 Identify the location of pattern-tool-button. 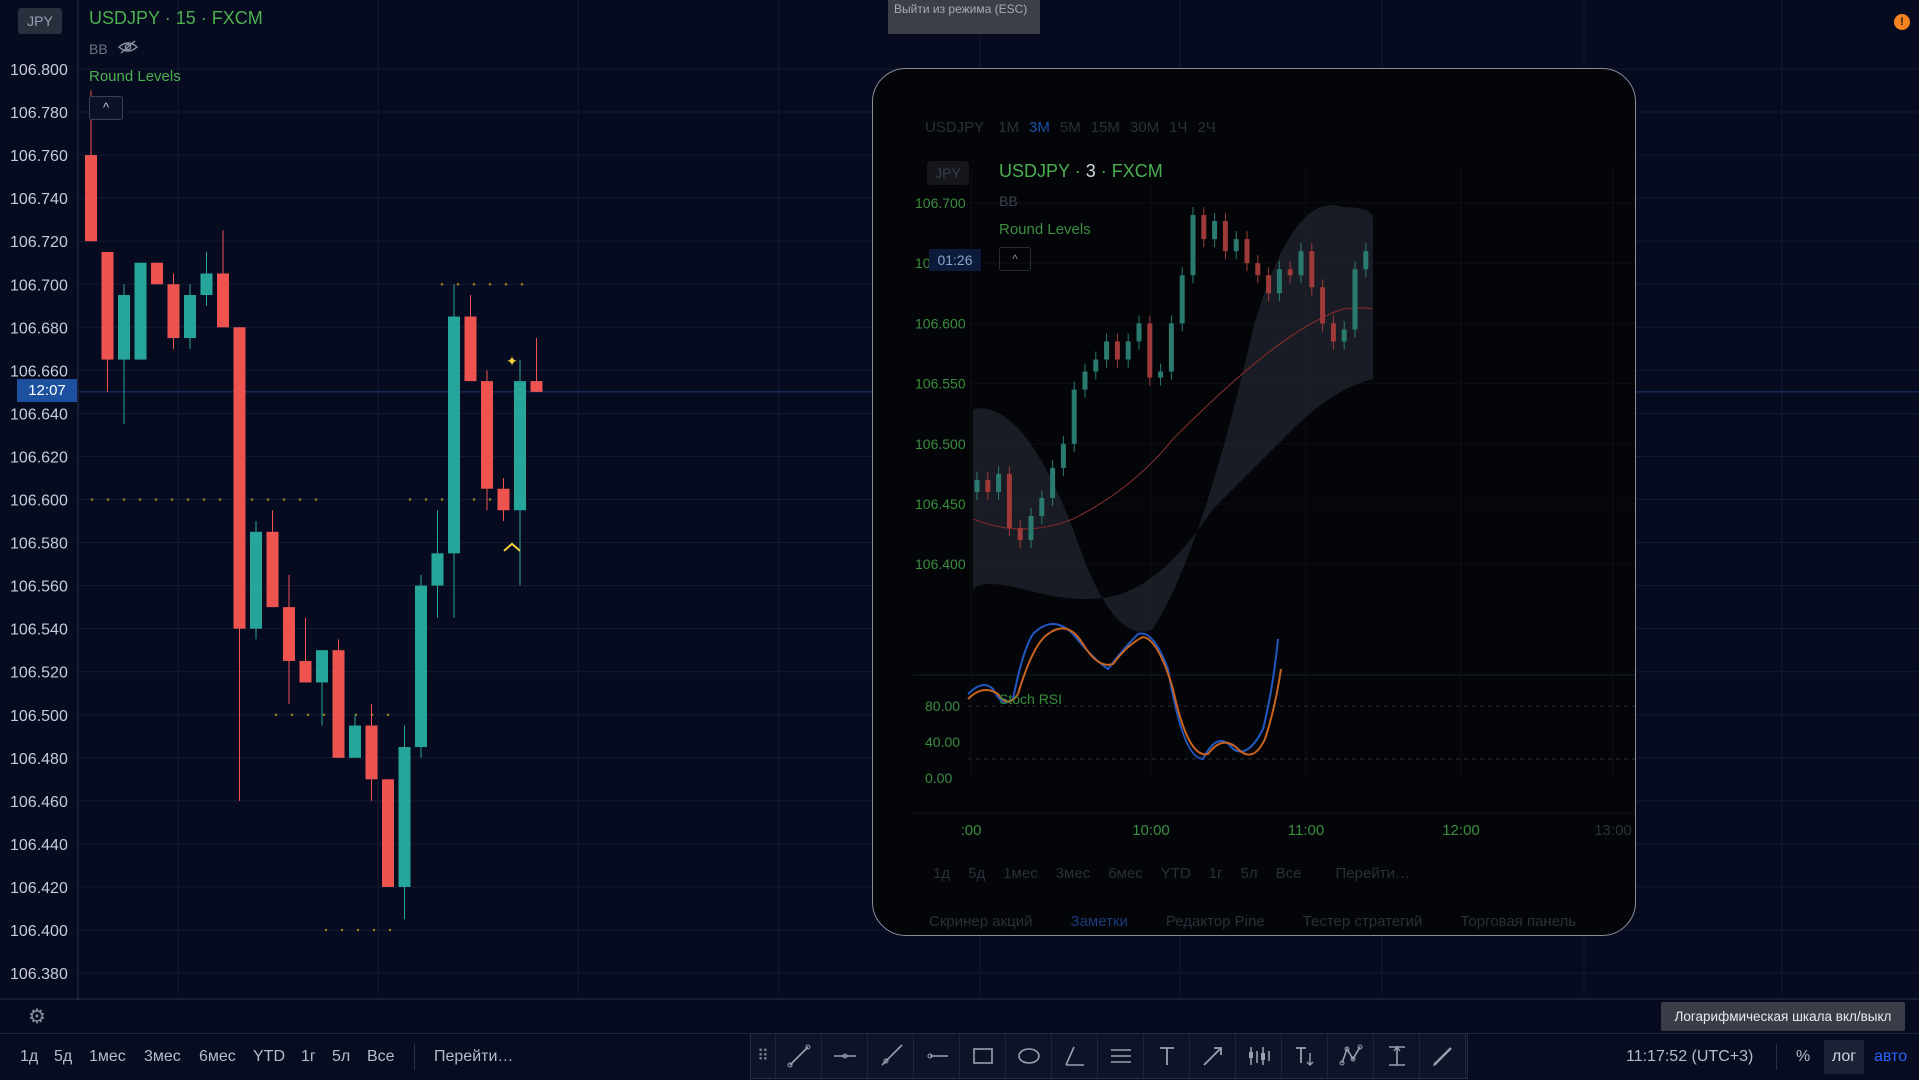
(1351, 1056).